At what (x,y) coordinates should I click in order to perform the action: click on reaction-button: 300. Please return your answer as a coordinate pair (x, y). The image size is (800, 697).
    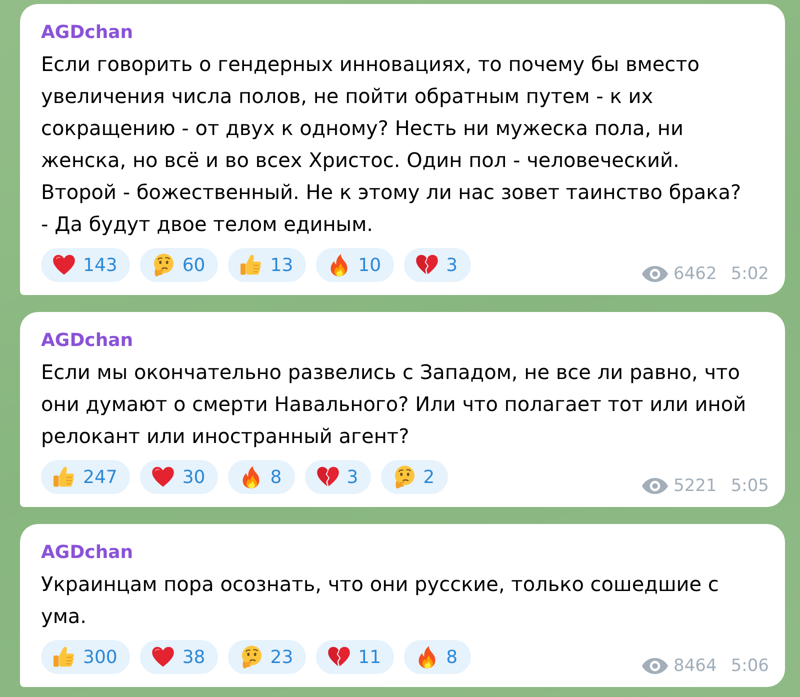
    Looking at the image, I should click on (85, 657).